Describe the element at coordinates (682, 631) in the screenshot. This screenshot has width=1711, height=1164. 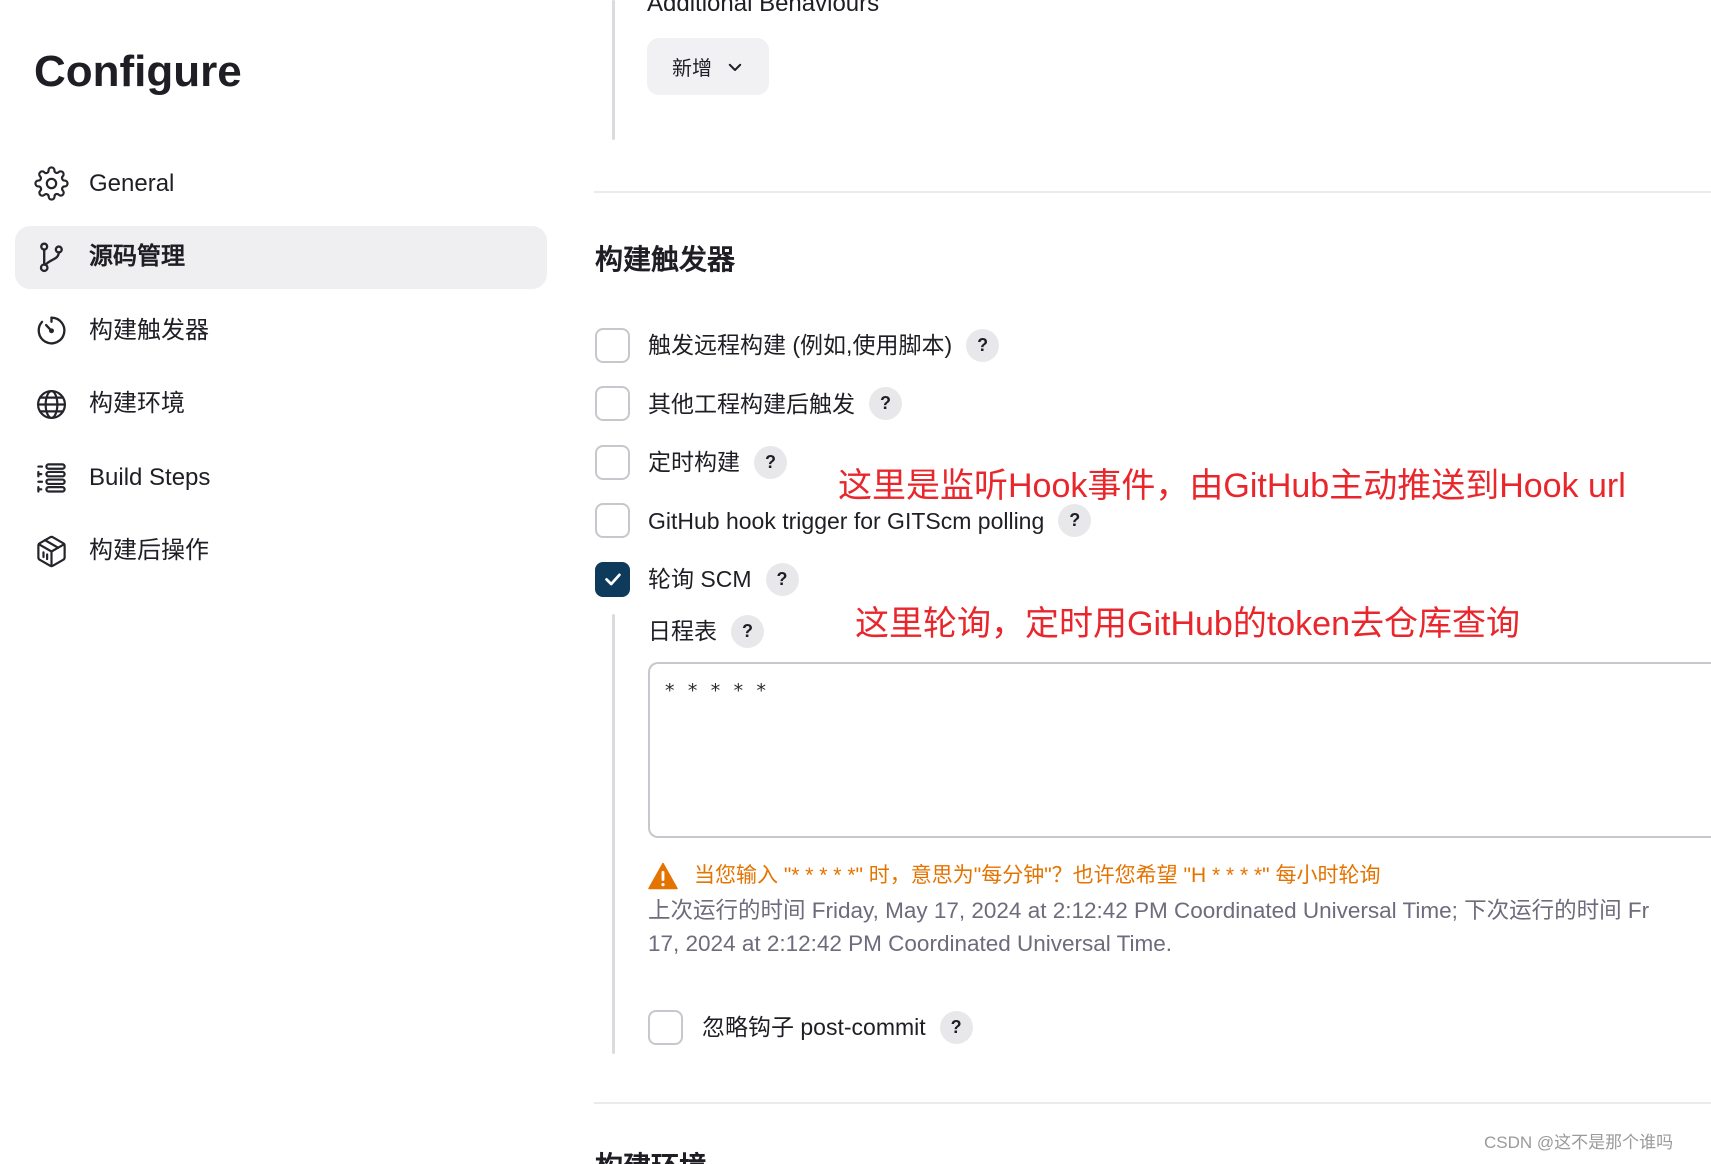
I see `schedule-label: 日程表` at that location.